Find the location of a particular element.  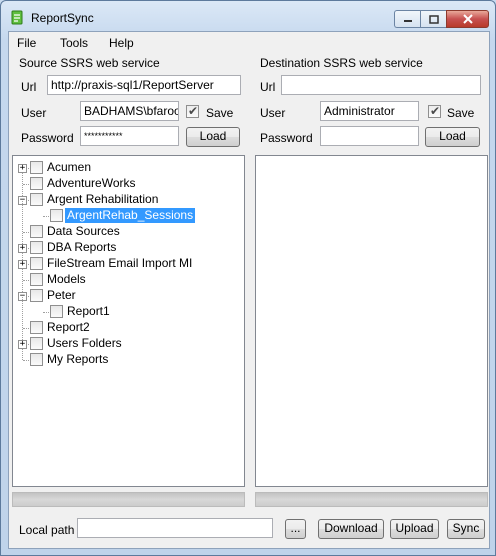

tree-node: Models is located at coordinates (127, 280).